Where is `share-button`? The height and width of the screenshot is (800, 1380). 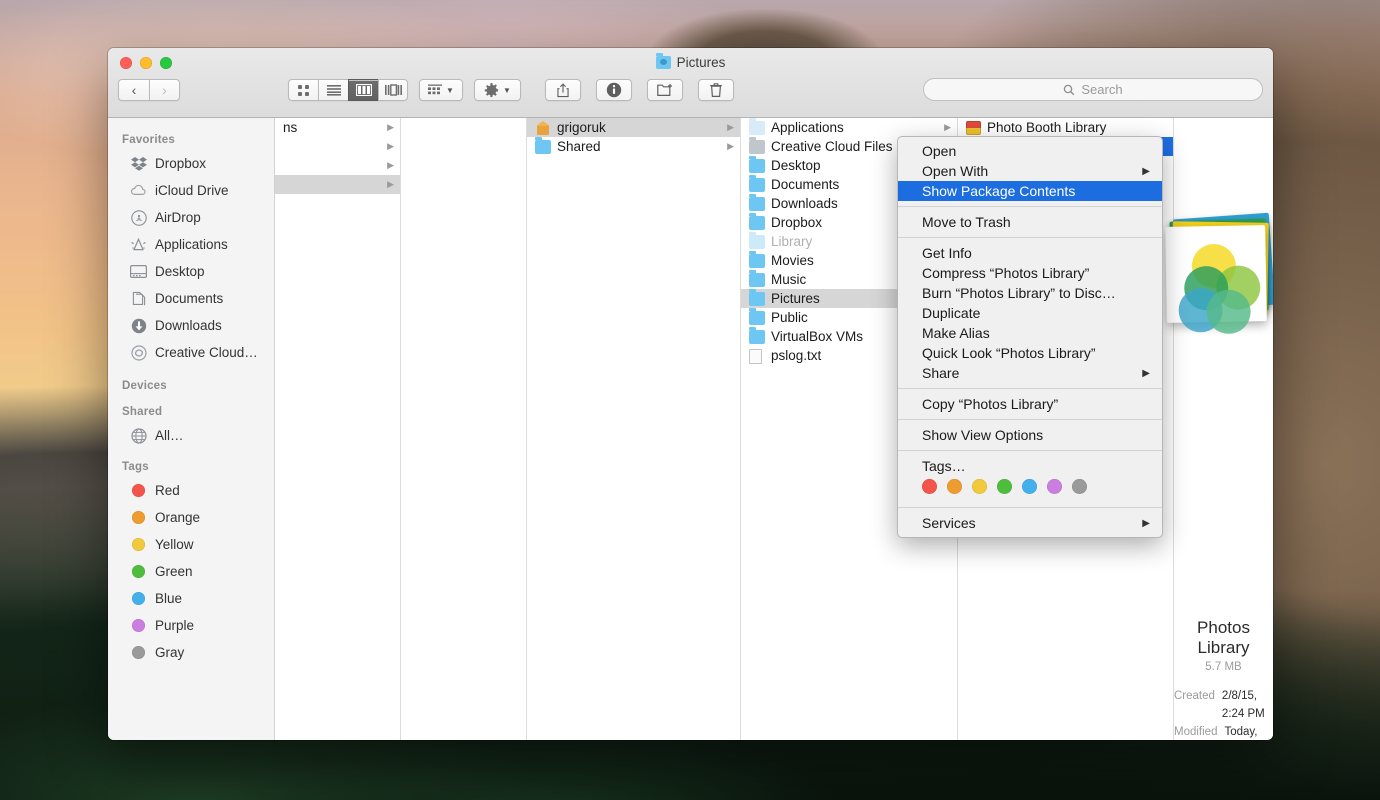
share-button is located at coordinates (563, 91).